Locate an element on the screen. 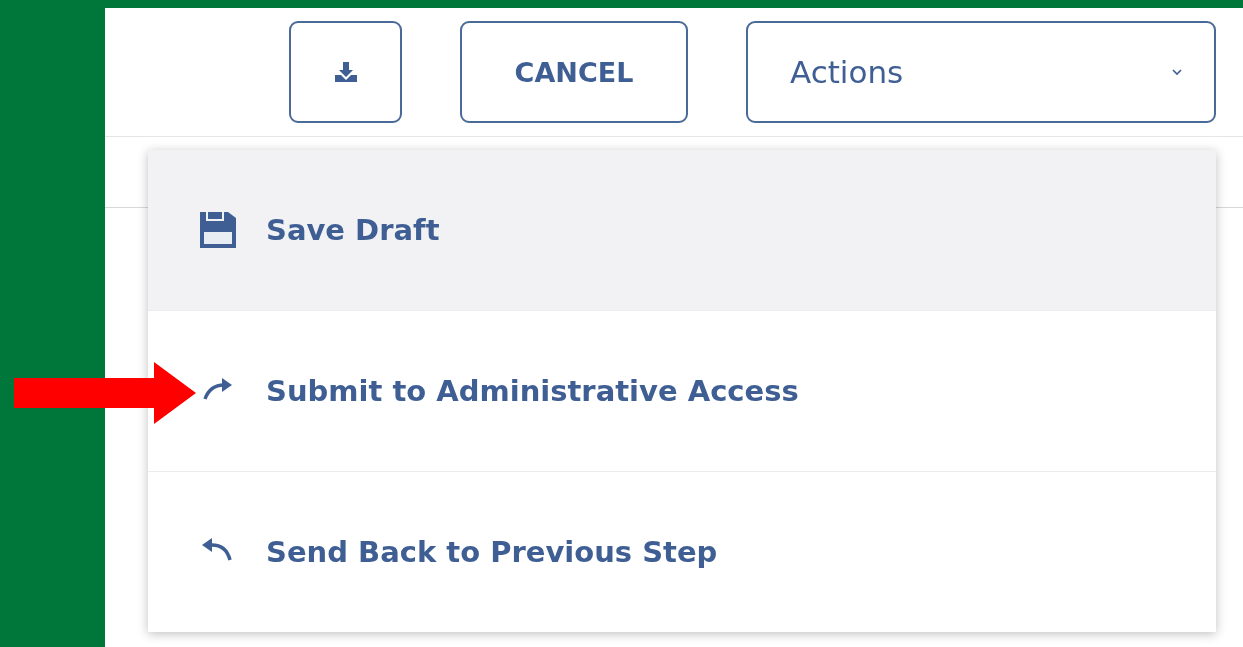 Image resolution: width=1243 pixels, height=647 pixels. pointer-arrow-icon is located at coordinates (105, 393).